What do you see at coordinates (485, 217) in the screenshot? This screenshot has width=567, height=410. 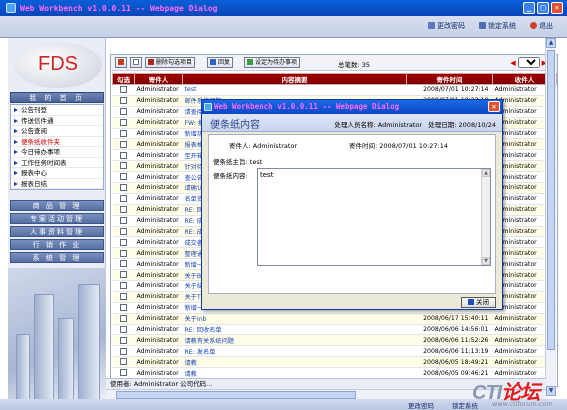 I see `memo-scrollbar: ▲ ▼` at bounding box center [485, 217].